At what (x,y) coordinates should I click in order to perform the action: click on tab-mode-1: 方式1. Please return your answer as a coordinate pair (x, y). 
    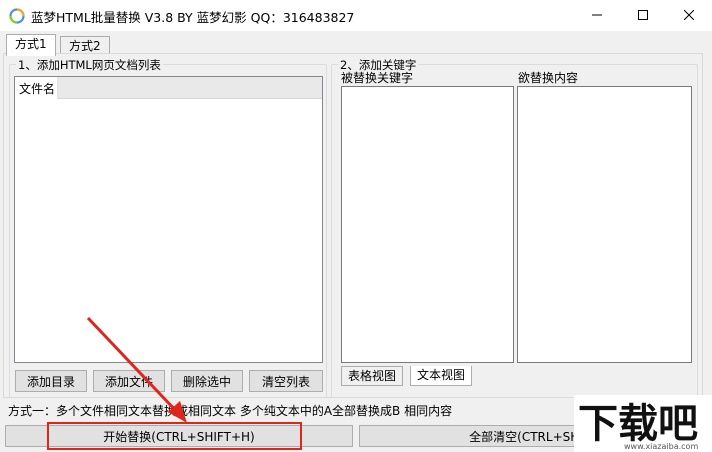
    Looking at the image, I should click on (31, 45).